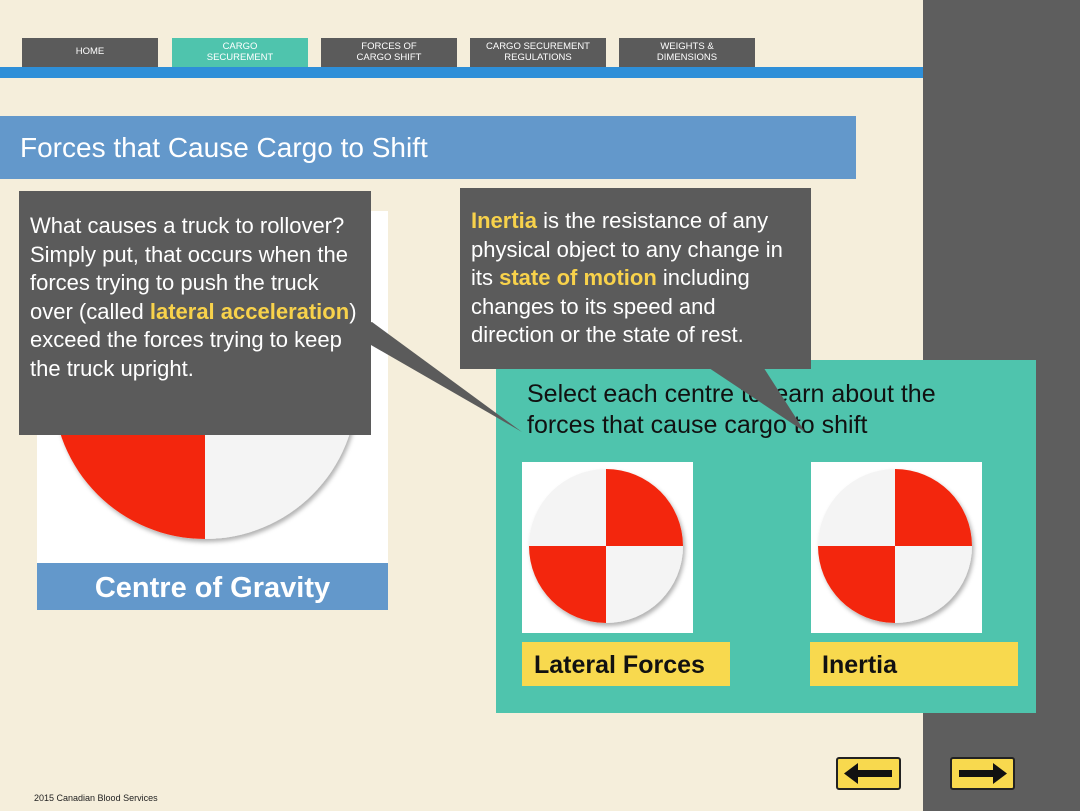  I want to click on footer-copyright: 2015 Canadian Blood Services, so click(96, 798).